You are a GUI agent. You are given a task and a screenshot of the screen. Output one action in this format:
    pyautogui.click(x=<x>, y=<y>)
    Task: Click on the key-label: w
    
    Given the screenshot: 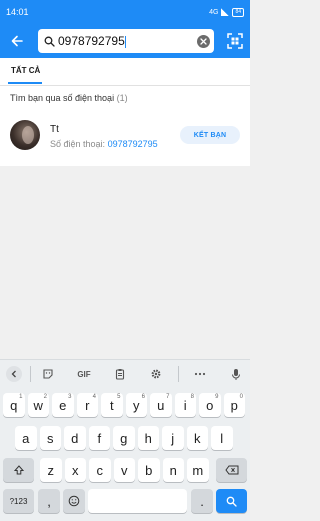 What is the action you would take?
    pyautogui.click(x=38, y=405)
    